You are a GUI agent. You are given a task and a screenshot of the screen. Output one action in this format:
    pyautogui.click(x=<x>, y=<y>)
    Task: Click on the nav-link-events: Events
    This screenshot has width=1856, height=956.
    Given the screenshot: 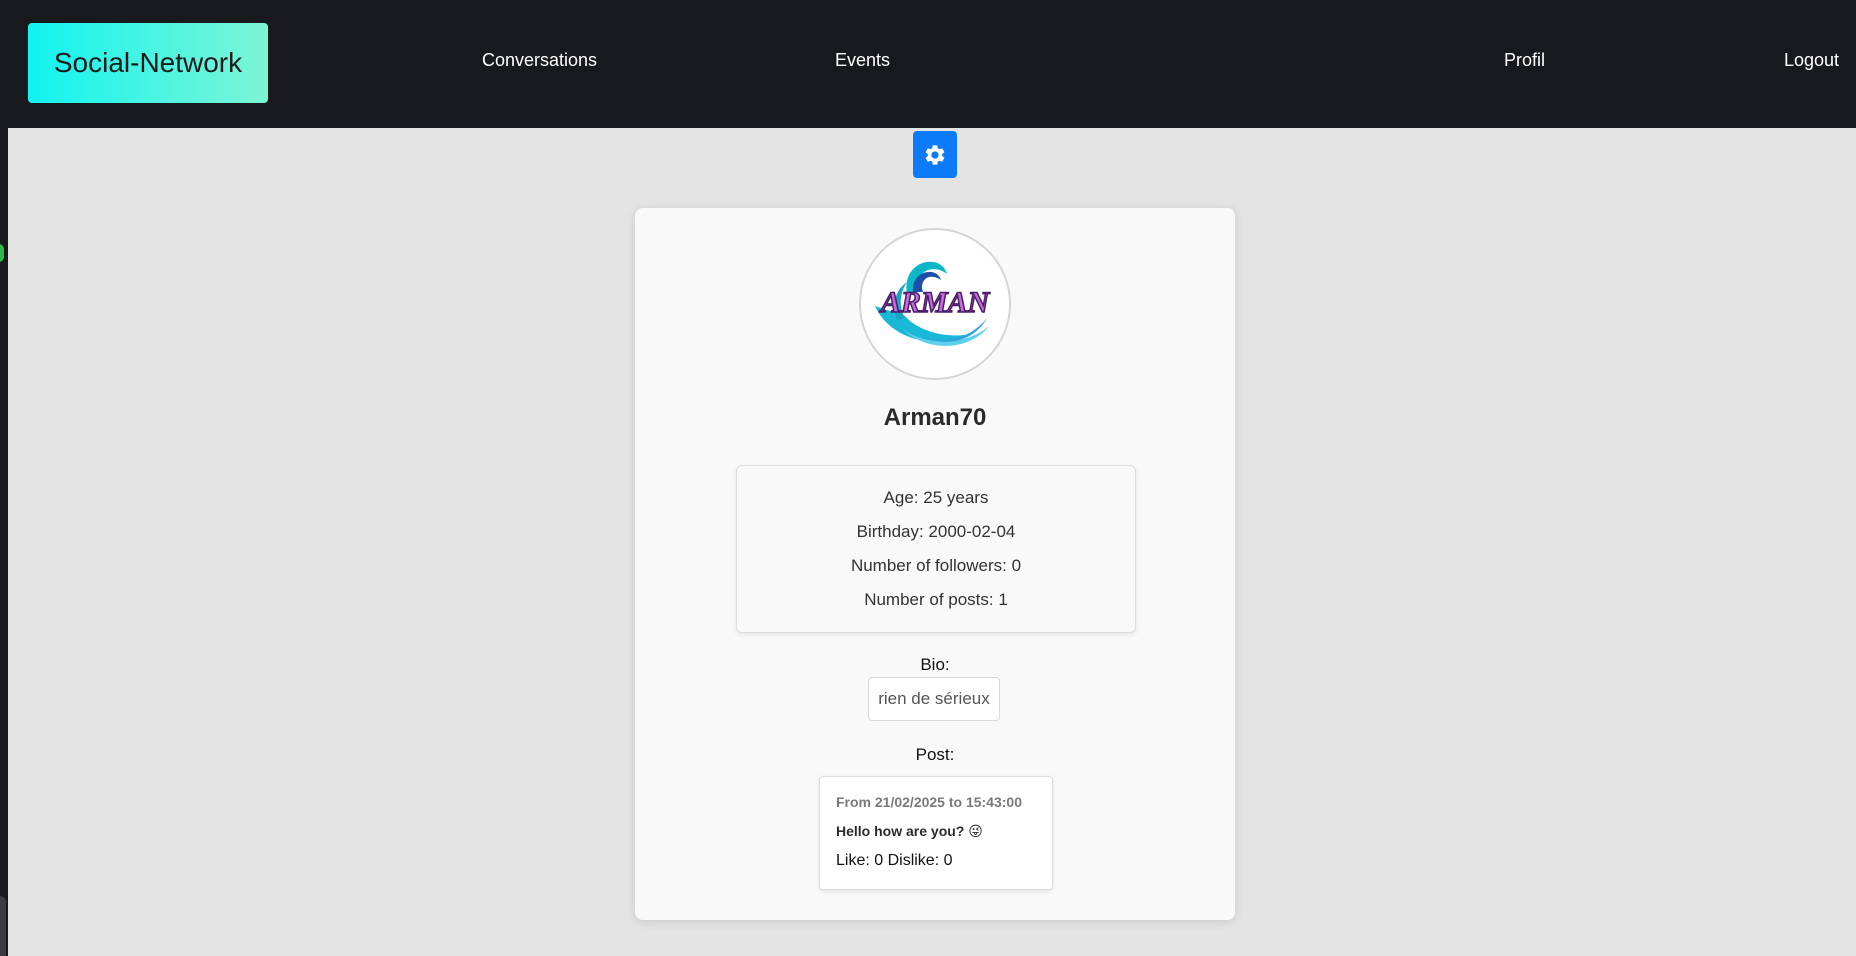 What is the action you would take?
    pyautogui.click(x=862, y=60)
    